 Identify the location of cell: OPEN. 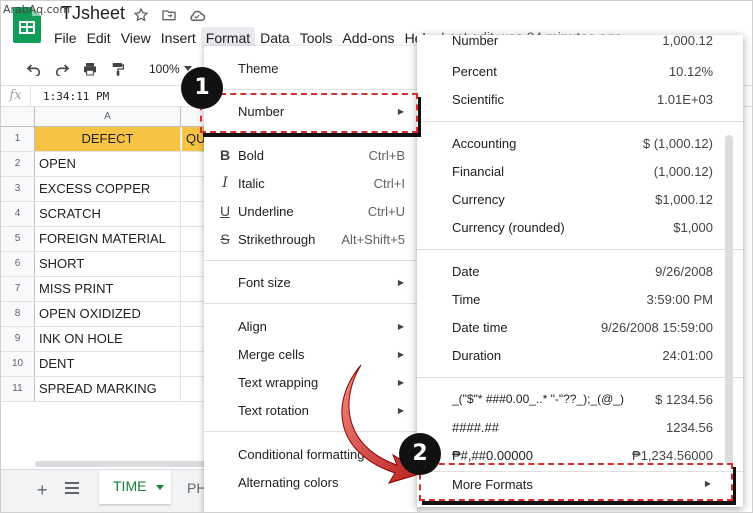
(108, 164).